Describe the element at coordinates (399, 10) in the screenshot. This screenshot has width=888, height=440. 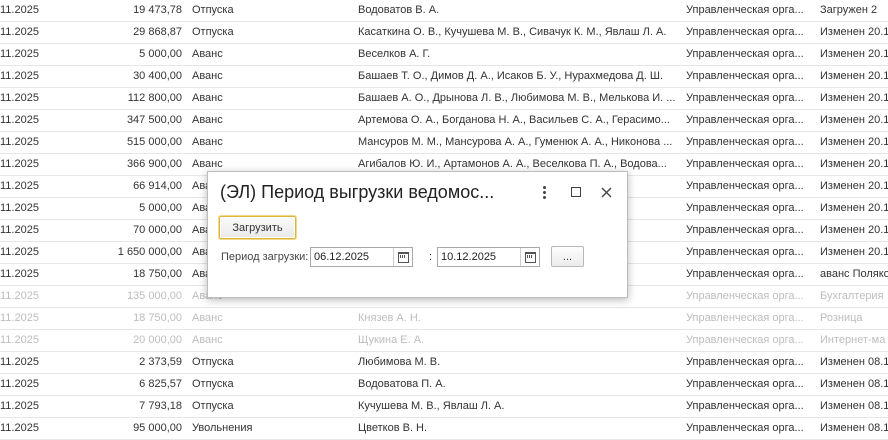
I see `employees-cell: Водоватов В. А.` at that location.